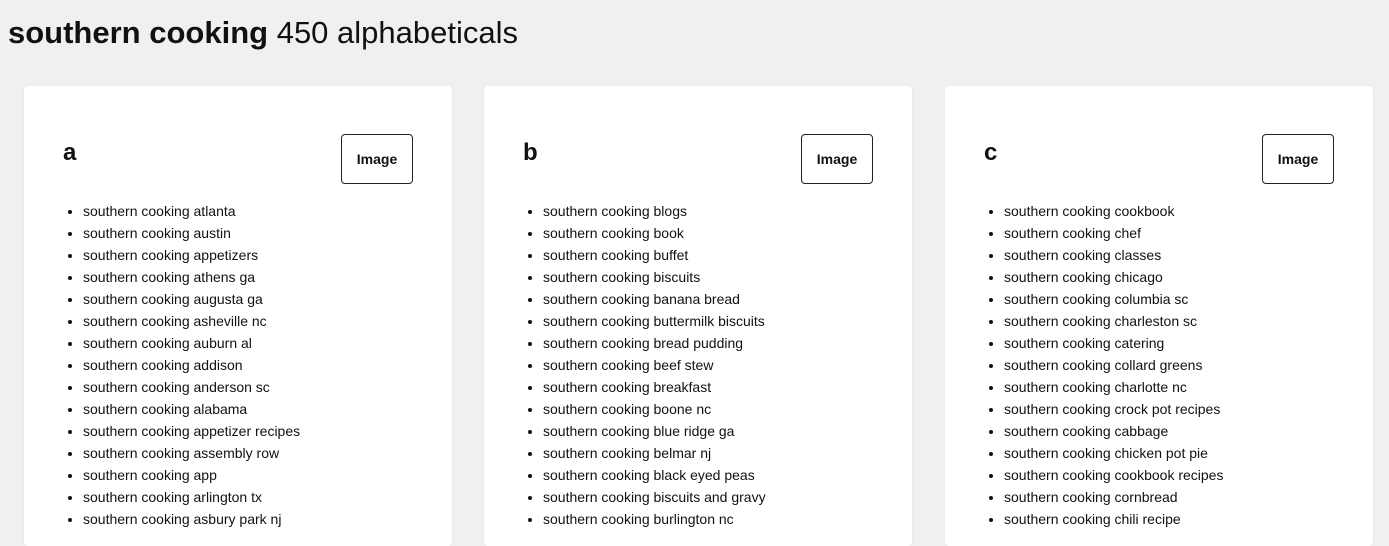  Describe the element at coordinates (991, 152) in the screenshot. I see `card-letter-heading: c` at that location.